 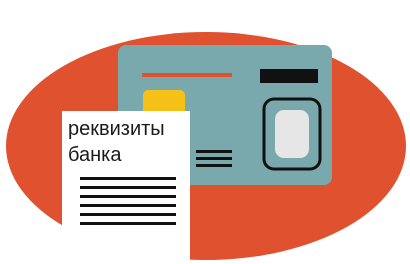 I want to click on photo-slot, so click(x=292, y=134).